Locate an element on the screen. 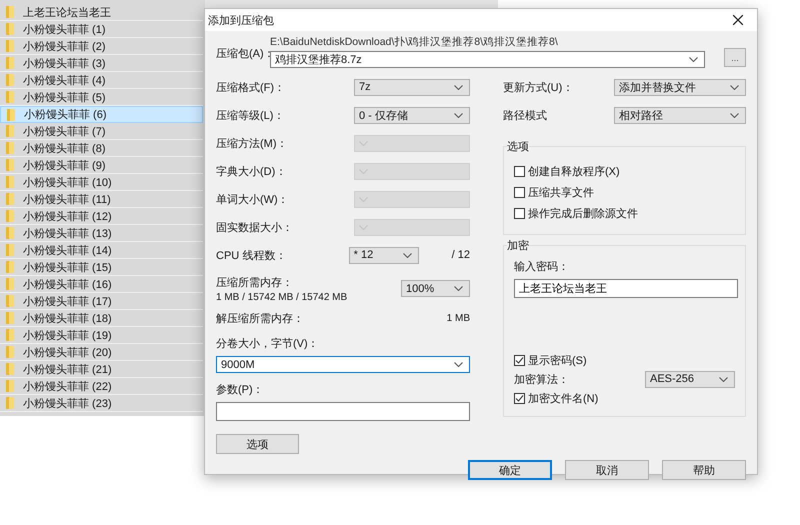 The height and width of the screenshot is (525, 800). checkbox: 显示密码(S) is located at coordinates (624, 360).